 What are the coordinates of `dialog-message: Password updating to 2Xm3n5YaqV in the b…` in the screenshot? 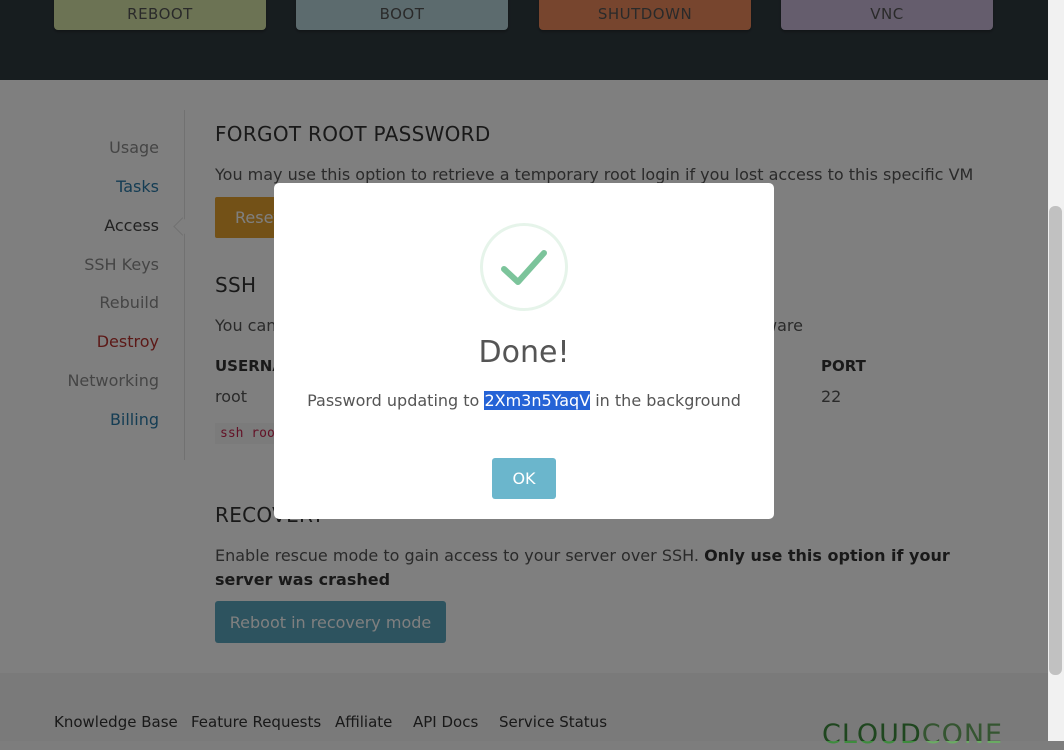 It's located at (524, 400).